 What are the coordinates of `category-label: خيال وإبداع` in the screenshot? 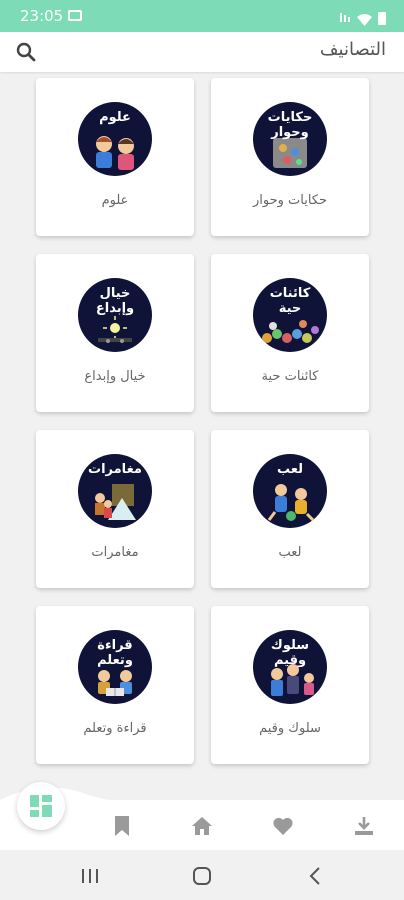 It's located at (115, 376).